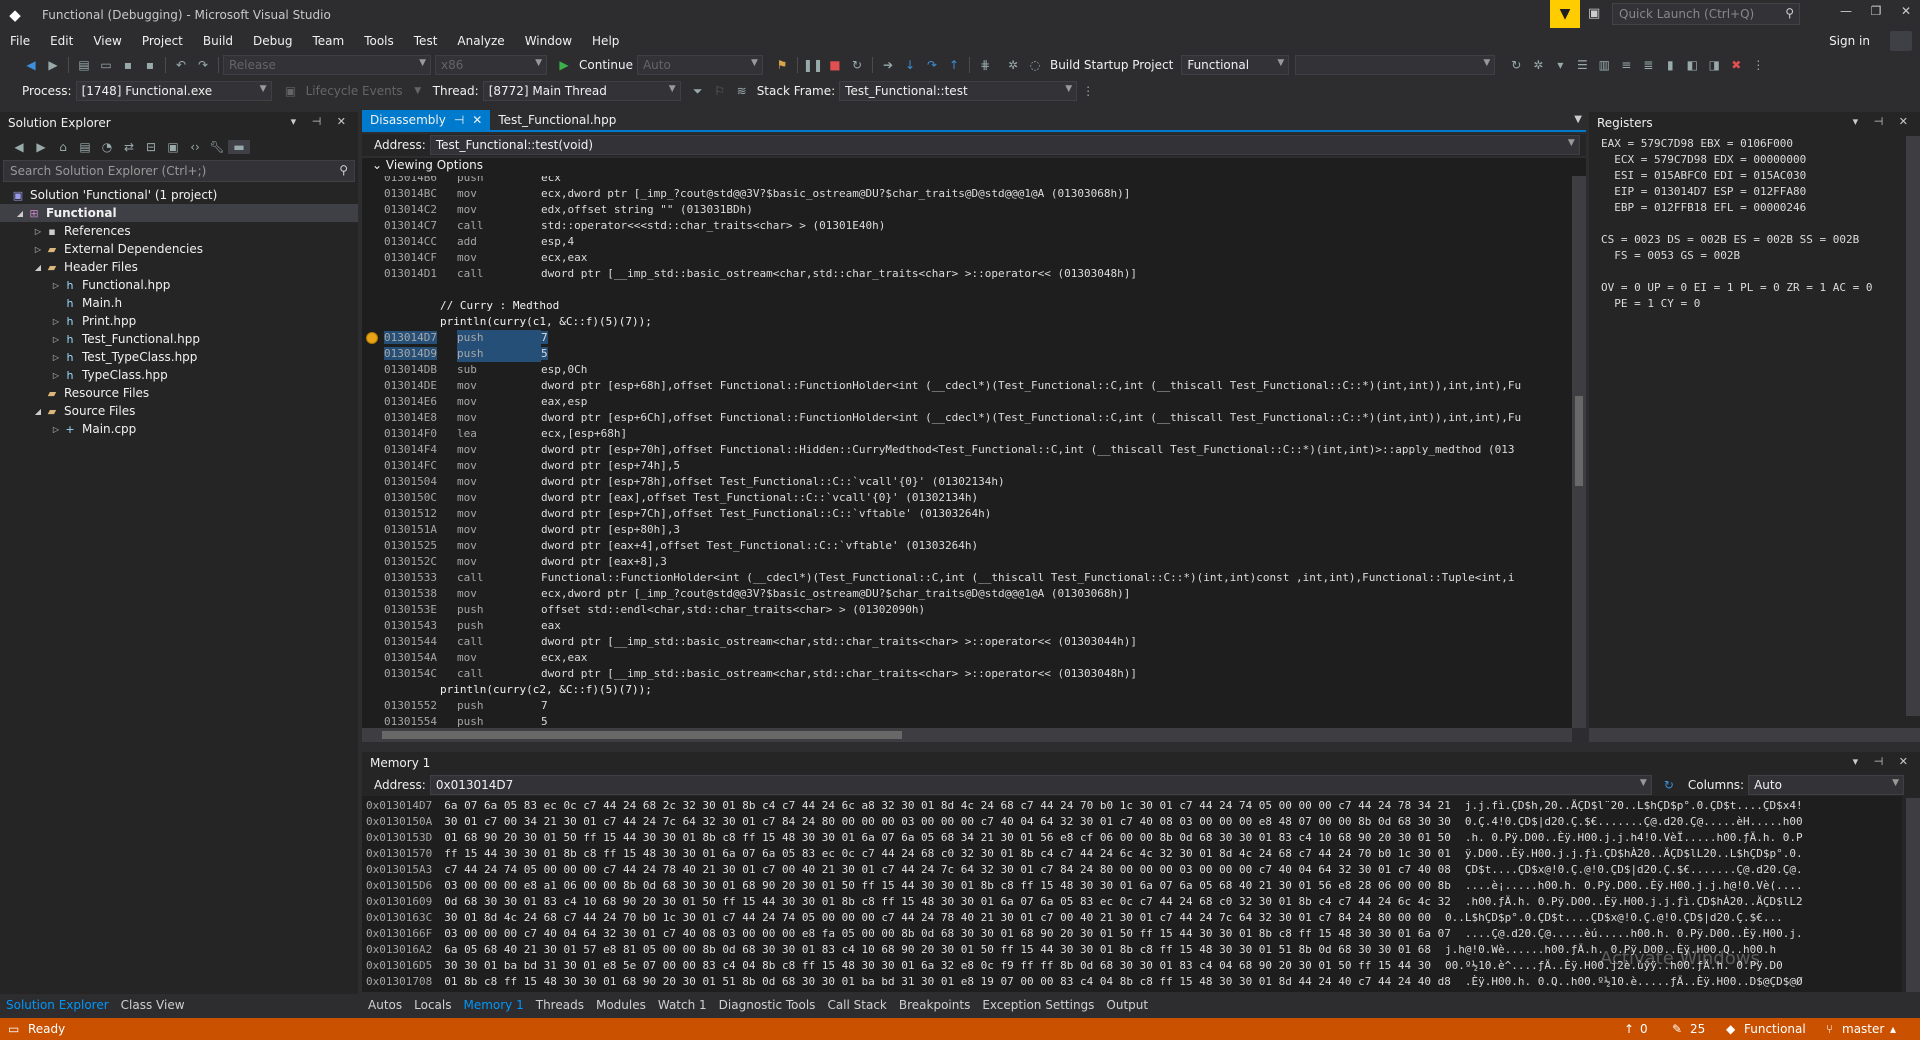  What do you see at coordinates (1706, 14) in the screenshot?
I see `quick-launch-input: Quick Launch (Ctrl+Q) ⚲` at bounding box center [1706, 14].